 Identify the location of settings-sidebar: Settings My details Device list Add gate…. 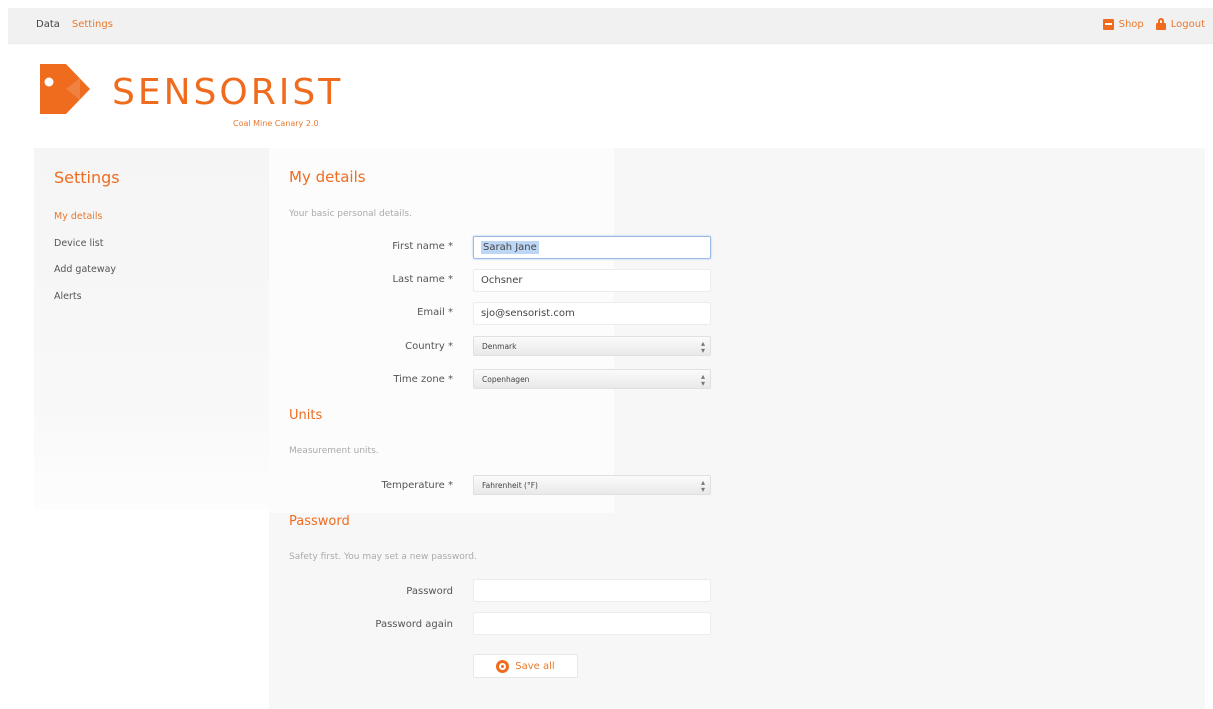
(151, 329).